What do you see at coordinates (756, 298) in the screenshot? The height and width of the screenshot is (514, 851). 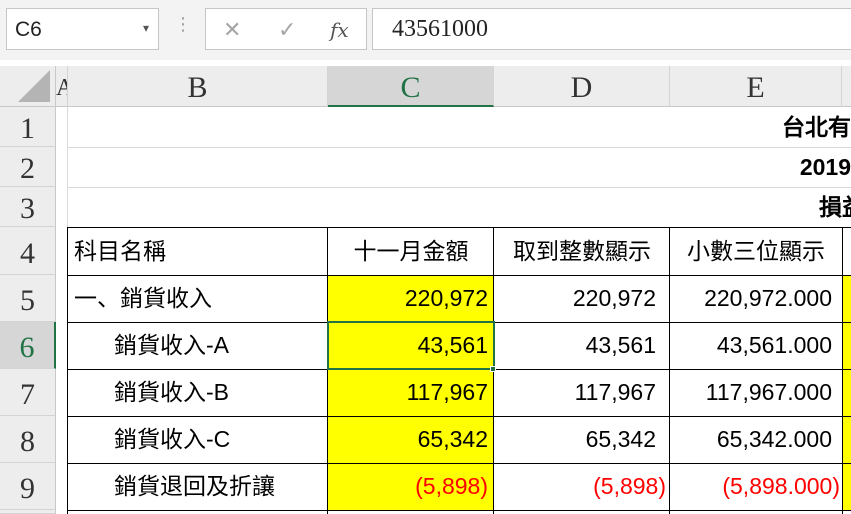 I see `decimal-display-cell: 220,972.000` at bounding box center [756, 298].